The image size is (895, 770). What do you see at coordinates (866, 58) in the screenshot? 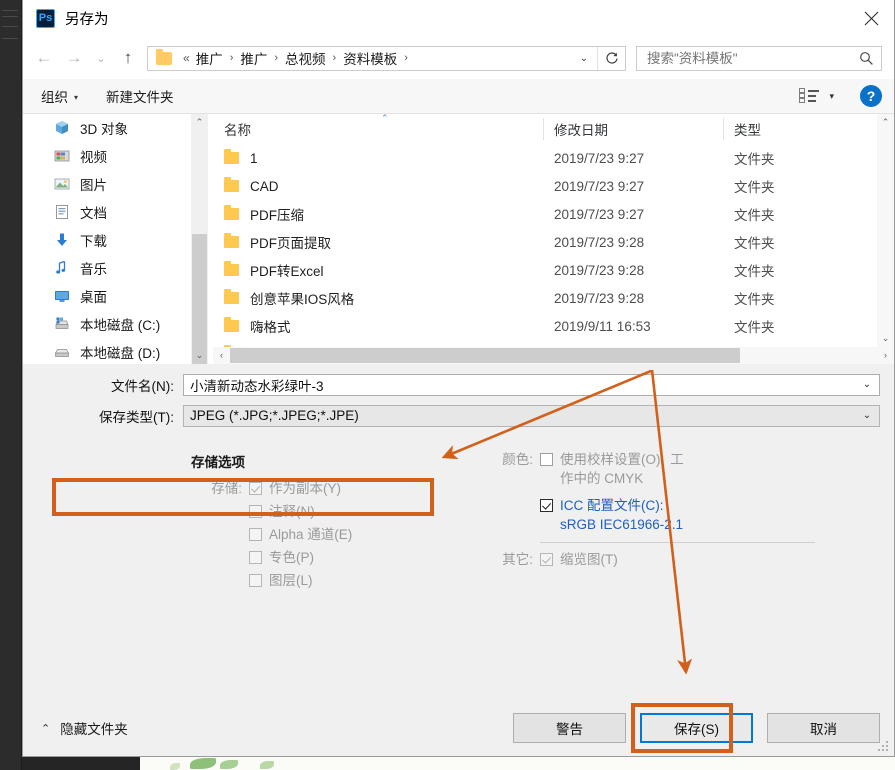
I see `search-icon` at bounding box center [866, 58].